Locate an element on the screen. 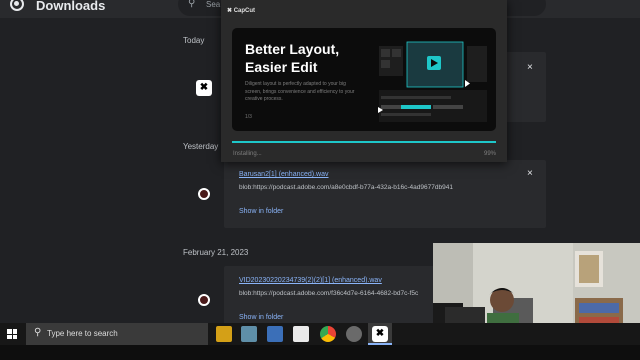 This screenshot has width=640, height=360. page-indicator: 1/3 is located at coordinates (248, 117).